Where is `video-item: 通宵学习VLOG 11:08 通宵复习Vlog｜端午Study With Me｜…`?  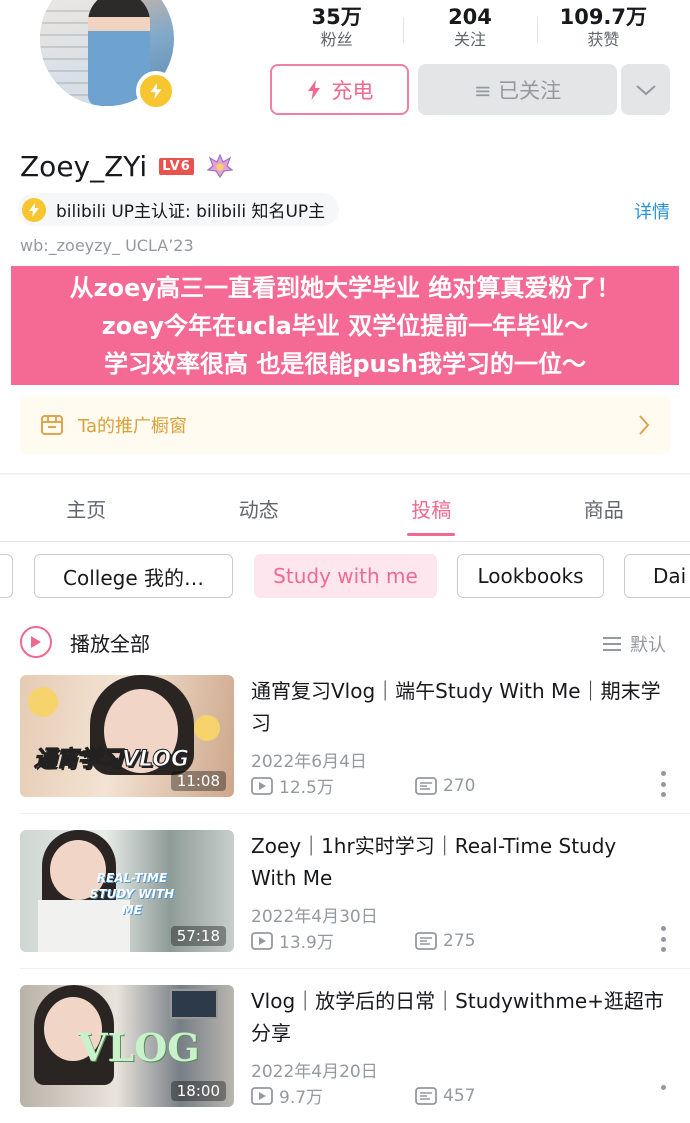
video-item: 通宵学习VLOG 11:08 通宵复习Vlog｜端午Study With Me｜… is located at coordinates (345, 736).